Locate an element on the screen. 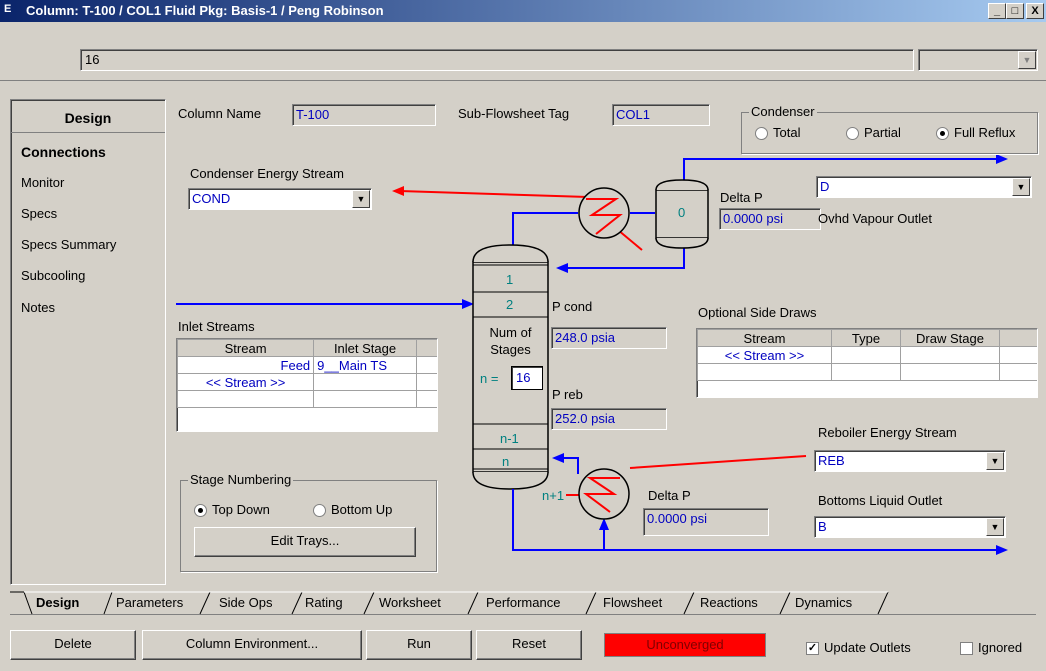 This screenshot has width=1046, height=671. inlet-stream-cell is located at coordinates (246, 399).